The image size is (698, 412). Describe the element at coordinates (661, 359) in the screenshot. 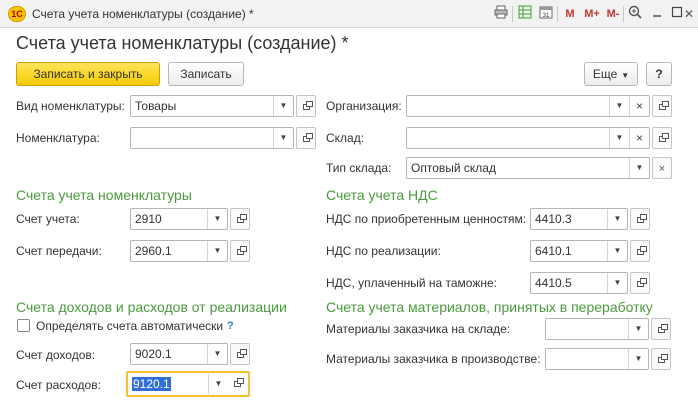

I see `open-materials-production-button` at that location.